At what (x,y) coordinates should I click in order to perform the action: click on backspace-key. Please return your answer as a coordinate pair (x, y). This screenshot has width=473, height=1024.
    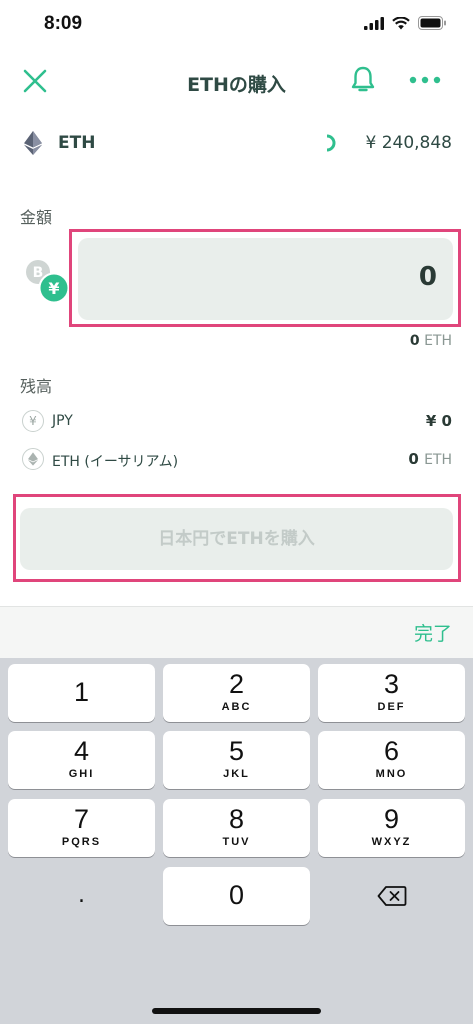
    Looking at the image, I should click on (391, 896).